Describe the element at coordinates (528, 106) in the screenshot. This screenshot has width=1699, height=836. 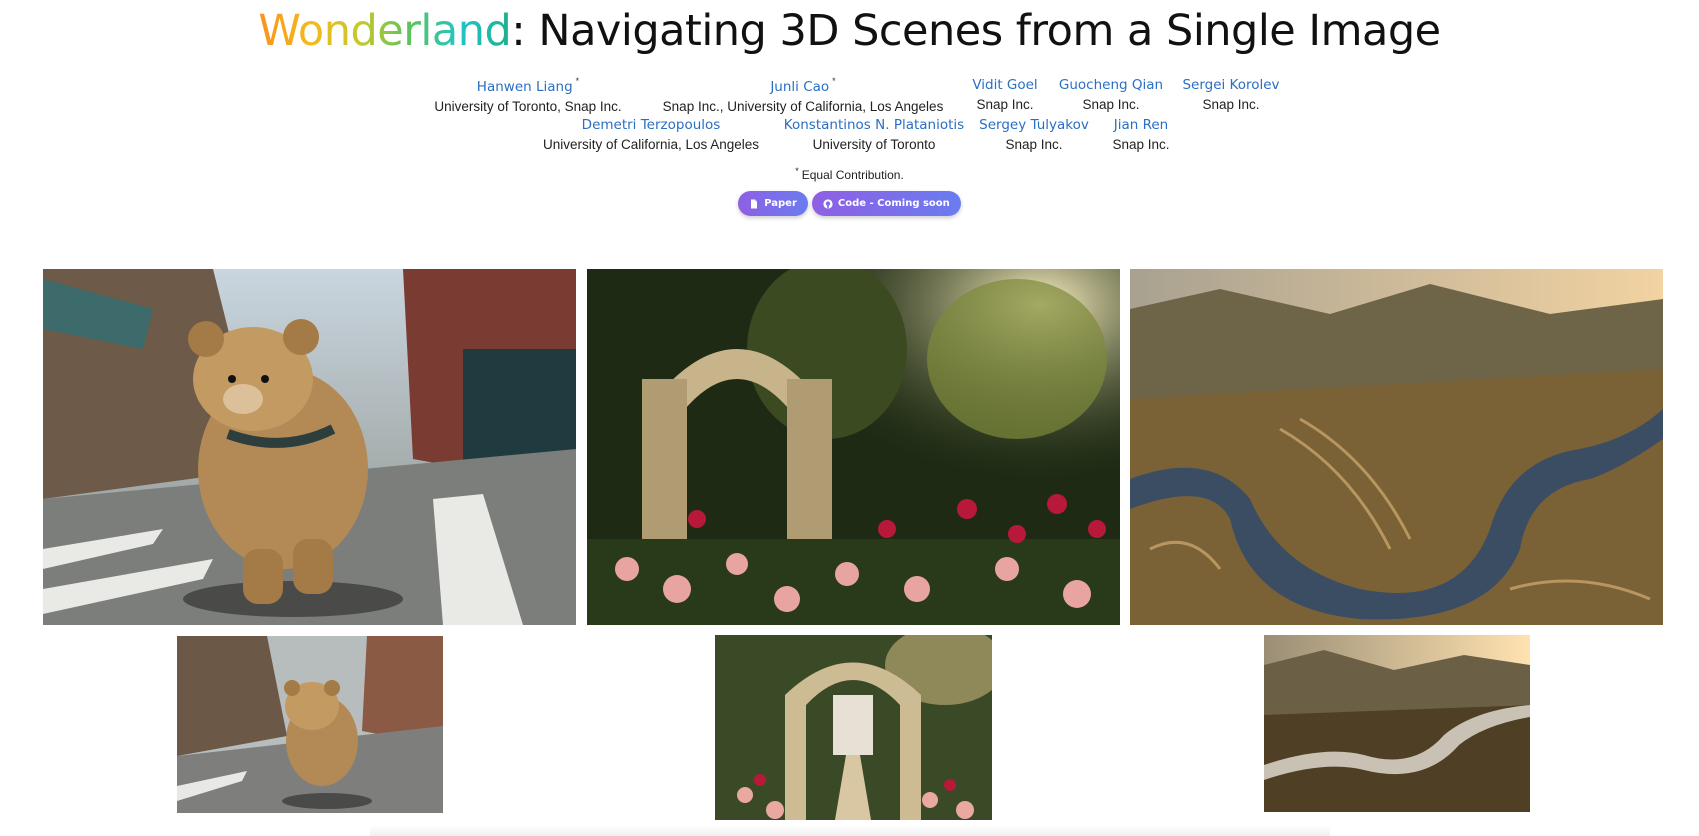
I see `author-affiliation: University of Toronto, Snap Inc.` at that location.